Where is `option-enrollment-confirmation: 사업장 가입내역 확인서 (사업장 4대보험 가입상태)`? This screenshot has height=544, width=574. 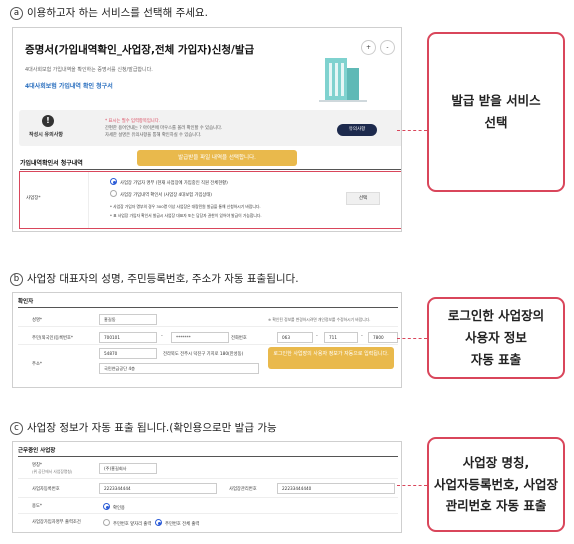
option-enrollment-confirmation: 사업장 가입내역 확인서 (사업장 4대보험 가입상태) is located at coordinates (161, 194).